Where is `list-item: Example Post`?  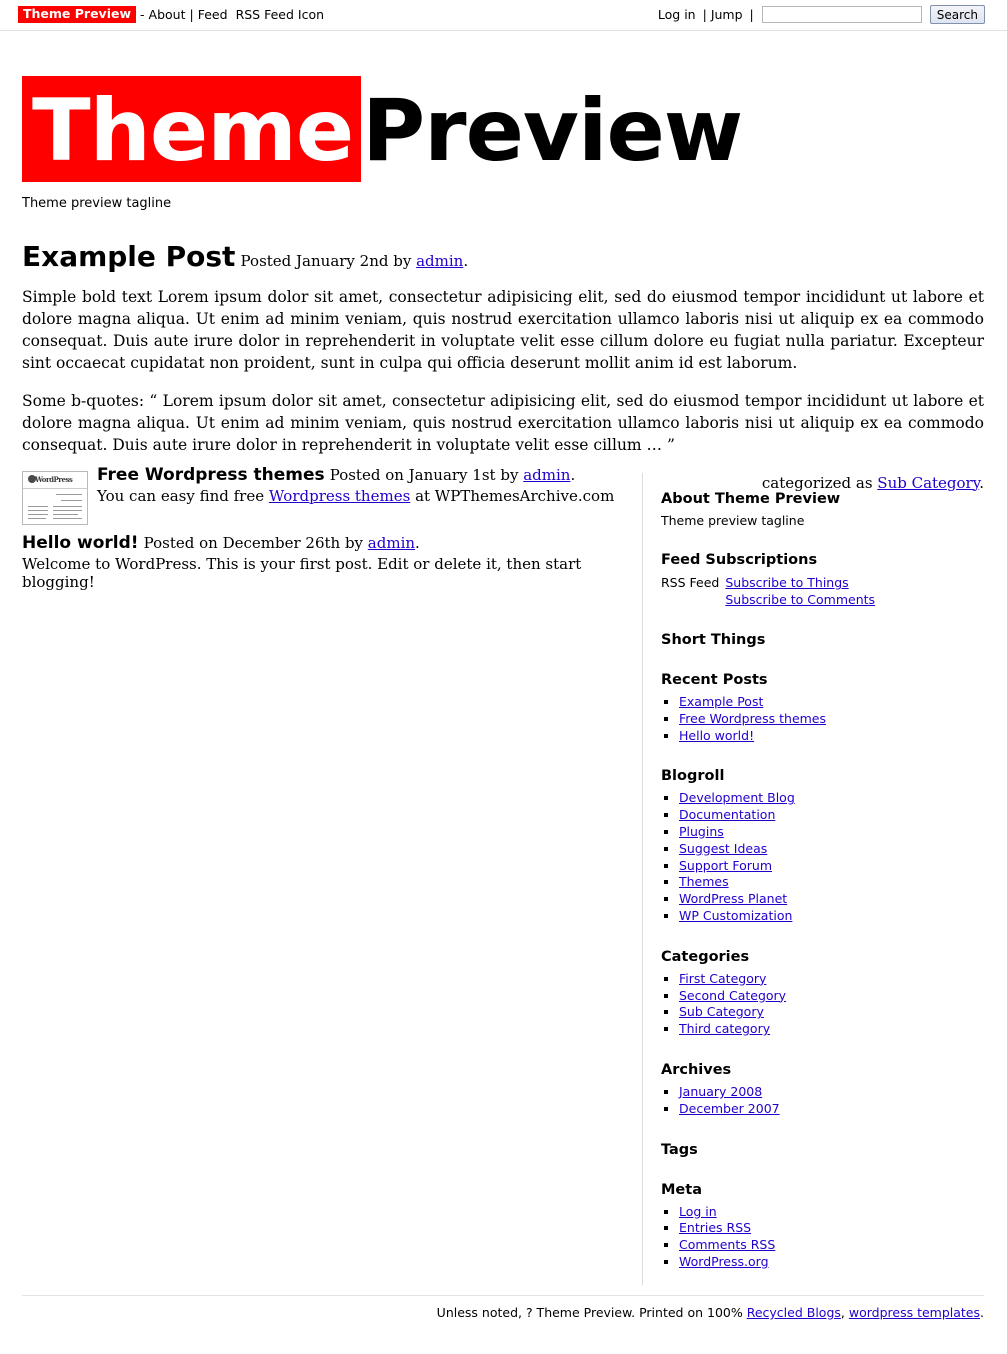 list-item: Example Post is located at coordinates (831, 702).